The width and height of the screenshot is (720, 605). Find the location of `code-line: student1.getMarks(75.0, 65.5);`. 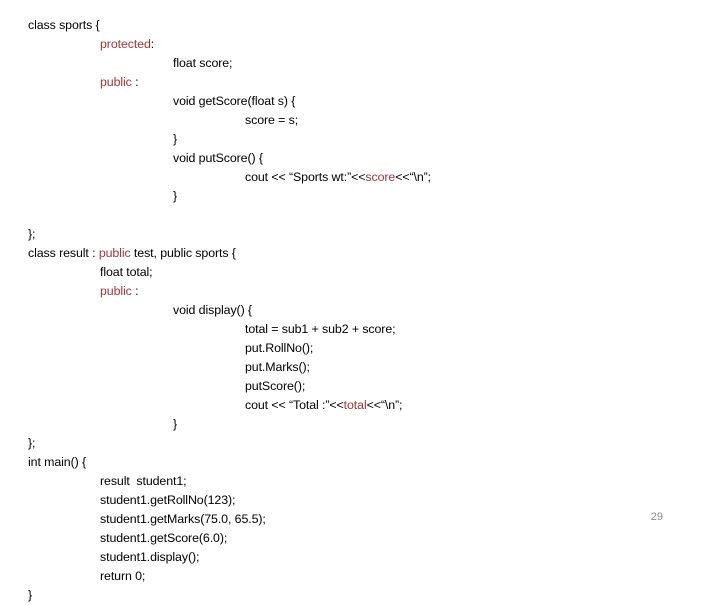

code-line: student1.getMarks(75.0, 65.5); is located at coordinates (360, 519).